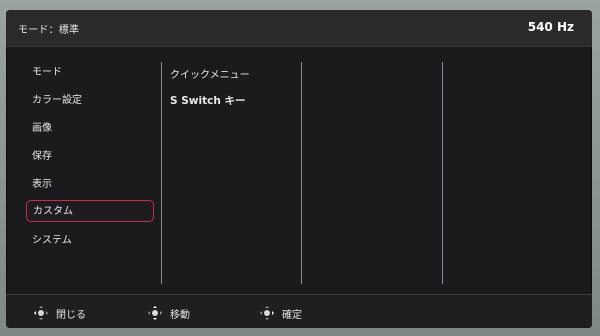  I want to click on submenu-item-s-switch-key: S Switch キー, so click(207, 100).